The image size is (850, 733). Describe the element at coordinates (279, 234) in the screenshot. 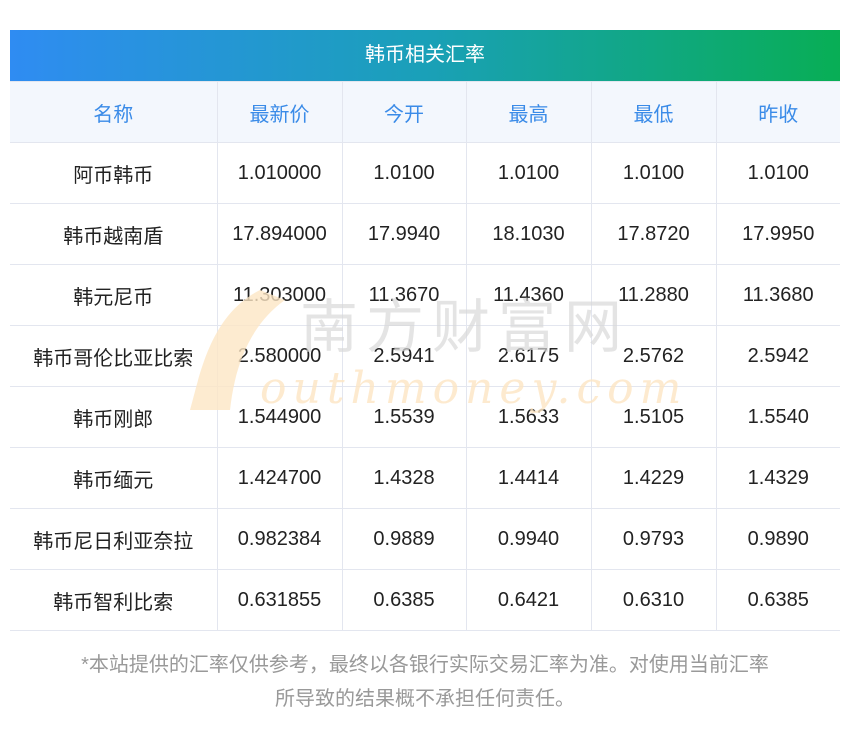

I see `rate-cell: 17.894000` at that location.